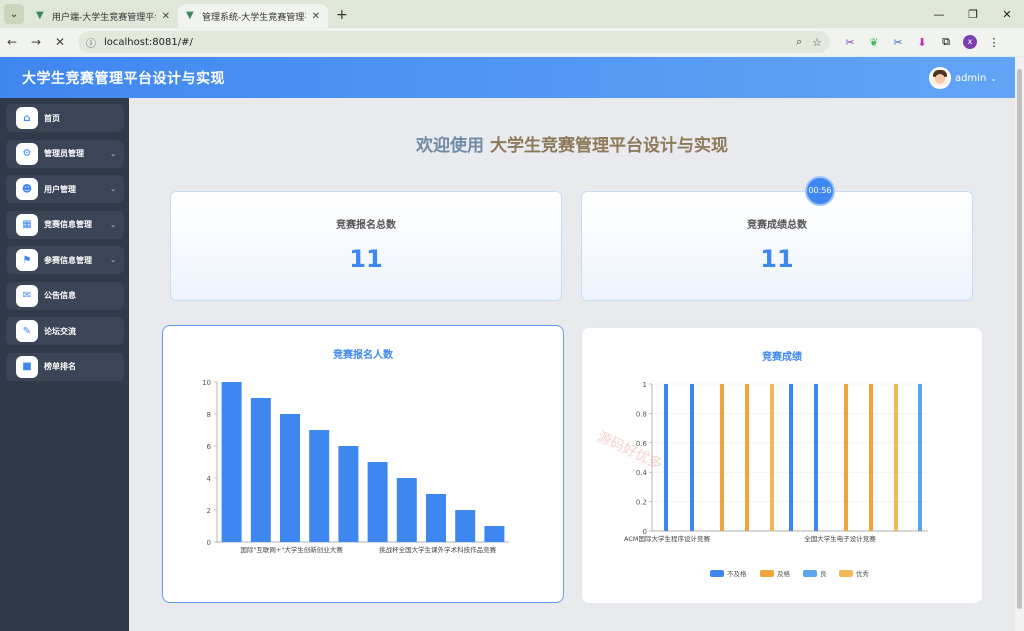 This screenshot has width=1024, height=631. Describe the element at coordinates (12, 42) in the screenshot. I see `back-icon: ←` at that location.